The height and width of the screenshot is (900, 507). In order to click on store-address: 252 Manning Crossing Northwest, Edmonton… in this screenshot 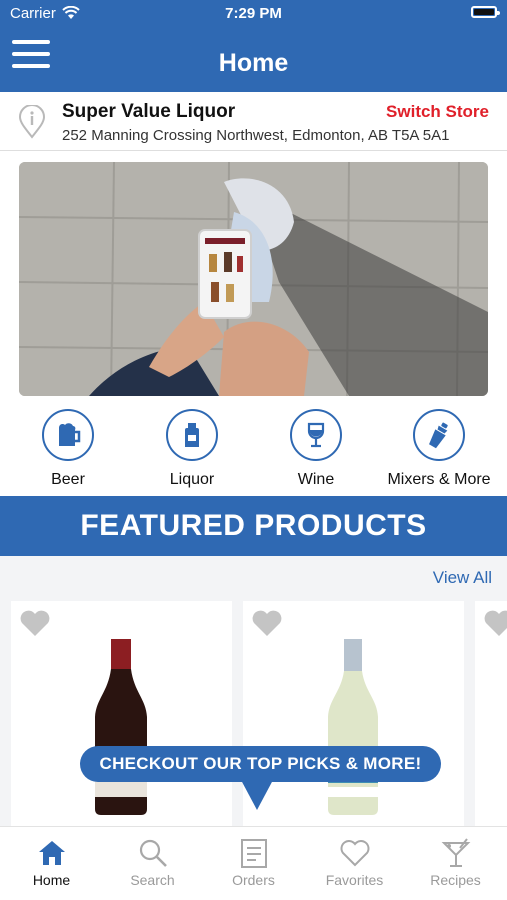, I will do `click(256, 135)`.